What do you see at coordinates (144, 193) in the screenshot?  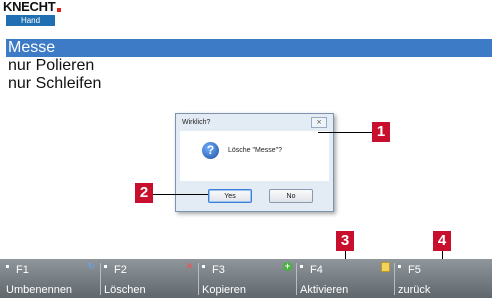 I see `callout-2: 2` at bounding box center [144, 193].